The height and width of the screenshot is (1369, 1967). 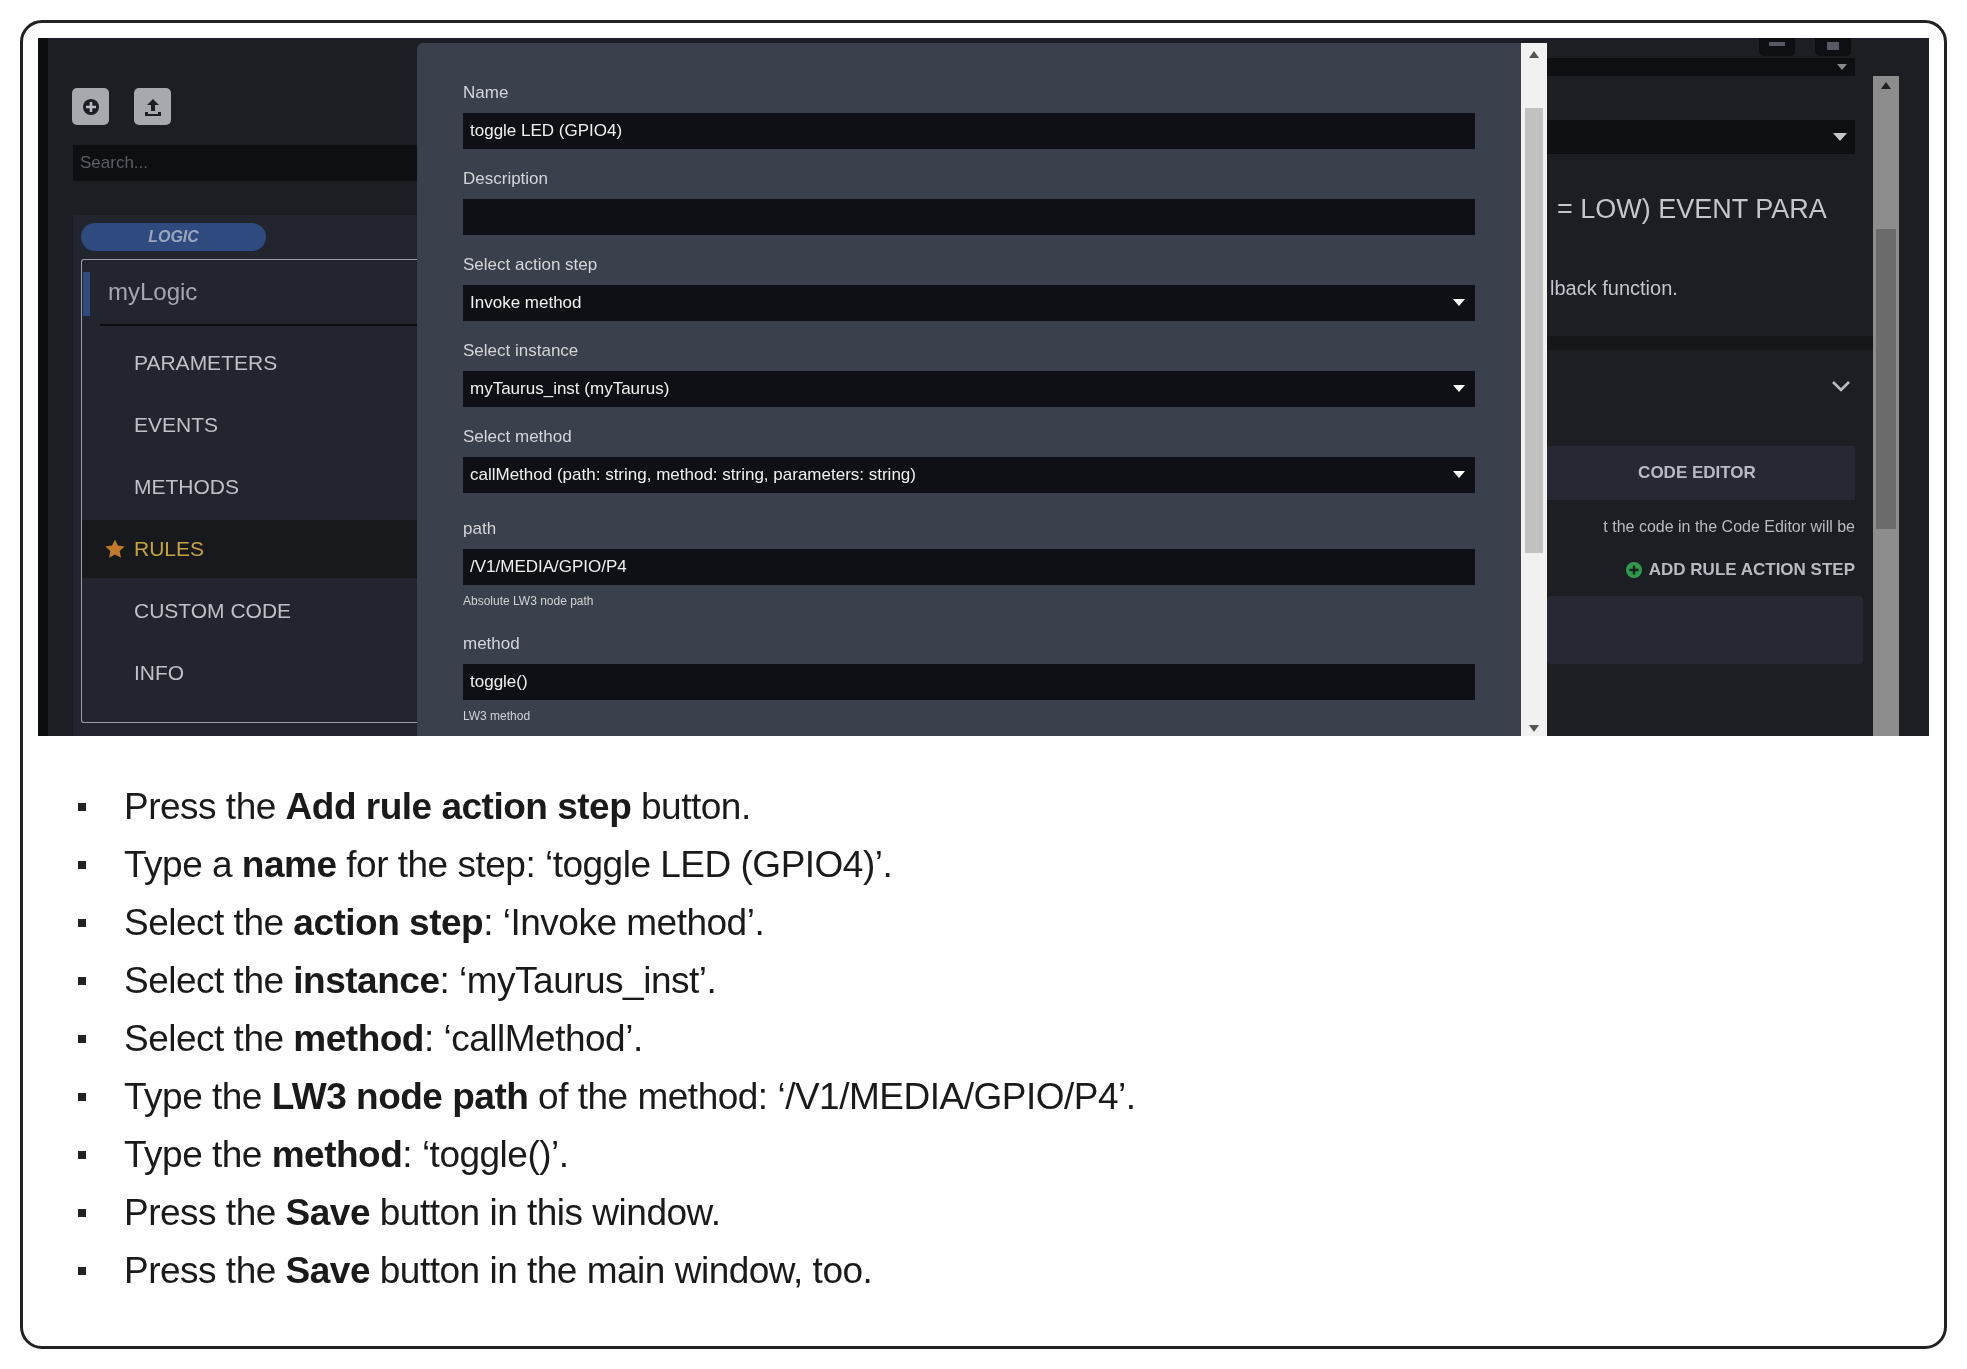 I want to click on instruction-text: Press the Save button in the main window, too., so click(x=498, y=1271).